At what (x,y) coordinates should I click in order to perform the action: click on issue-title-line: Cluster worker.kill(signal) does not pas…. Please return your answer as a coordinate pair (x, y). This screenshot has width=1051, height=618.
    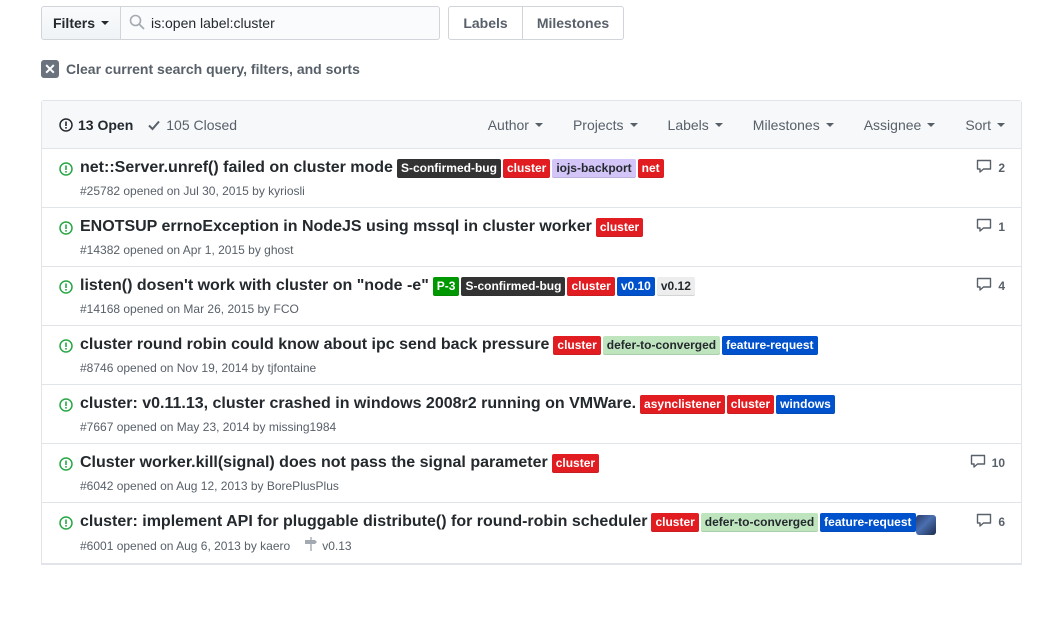
    Looking at the image, I should click on (550, 463).